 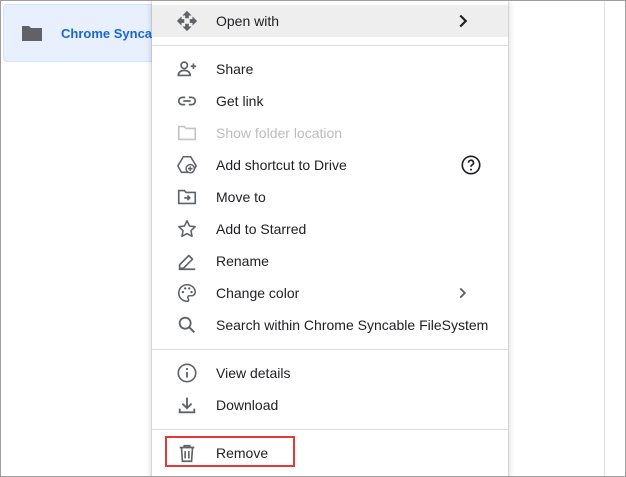 What do you see at coordinates (187, 101) in the screenshot?
I see `link-icon` at bounding box center [187, 101].